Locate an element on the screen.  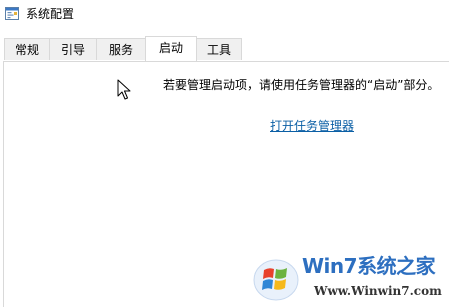
tab-boot-label: 引导 is located at coordinates (72, 50).